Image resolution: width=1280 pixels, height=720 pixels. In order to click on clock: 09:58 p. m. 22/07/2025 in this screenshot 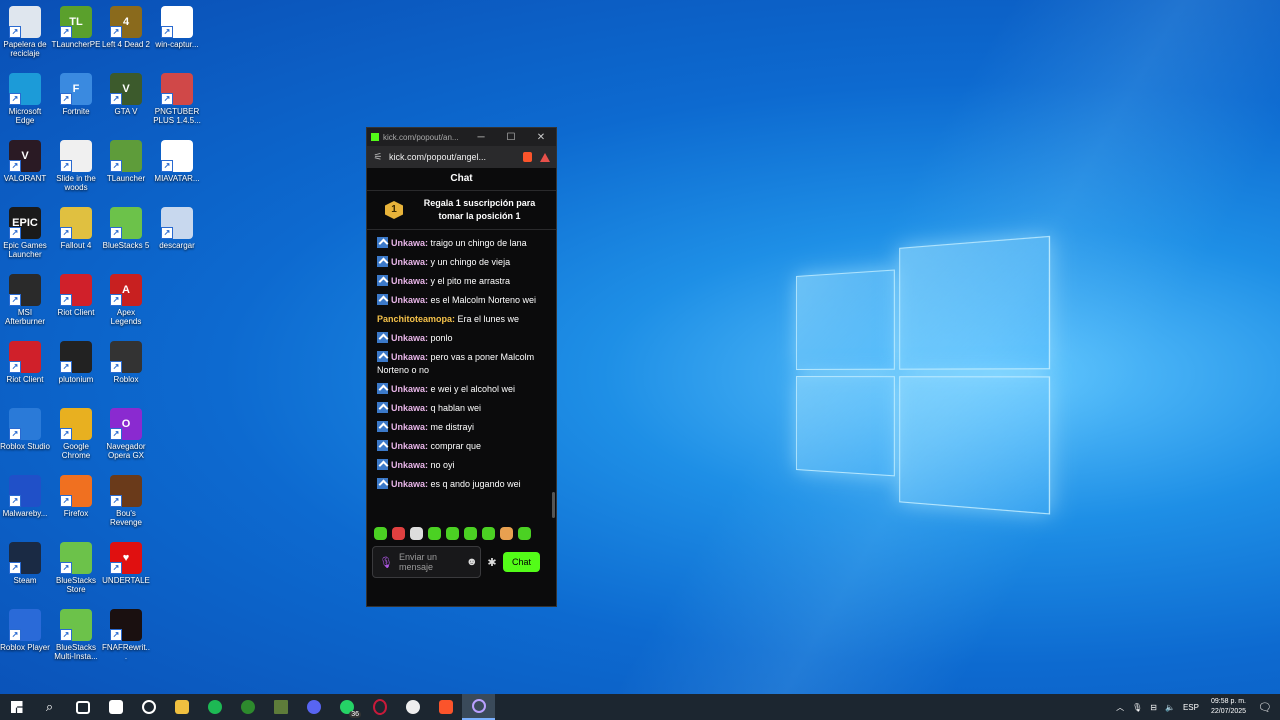, I will do `click(1228, 707)`.